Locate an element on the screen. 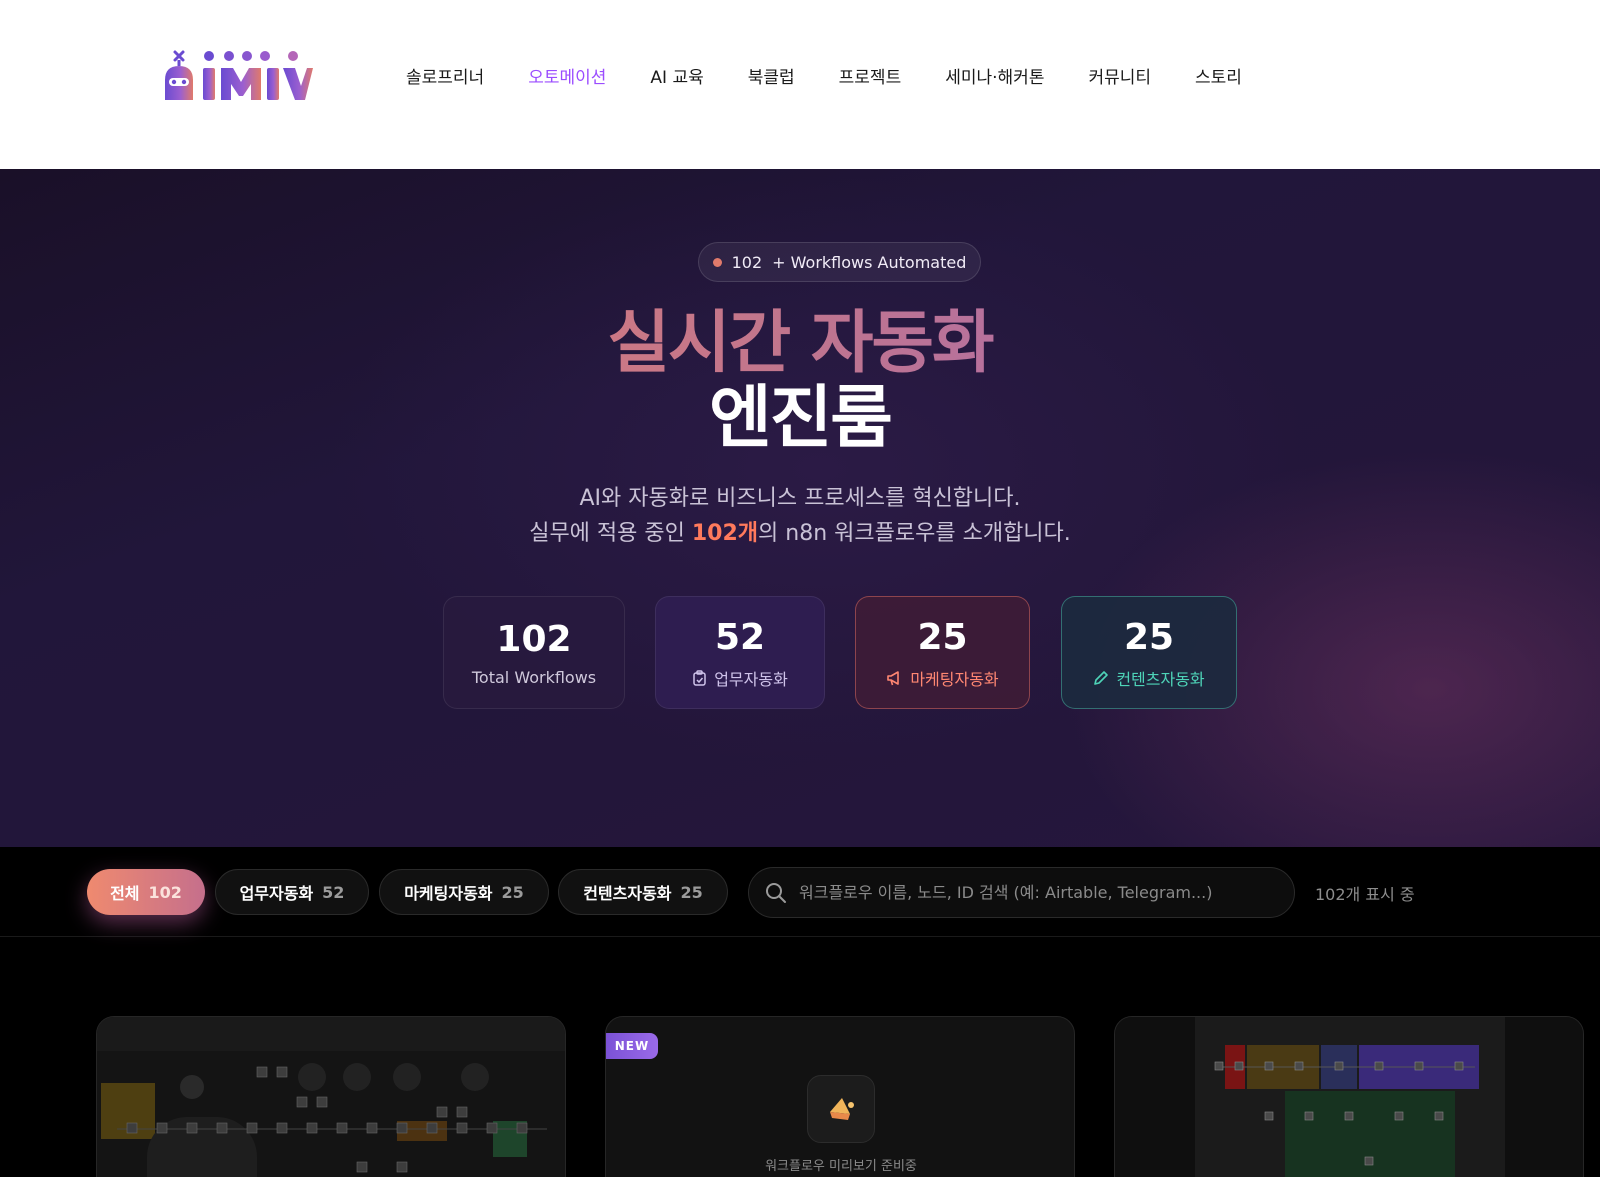  pill-count: 52 is located at coordinates (333, 892).